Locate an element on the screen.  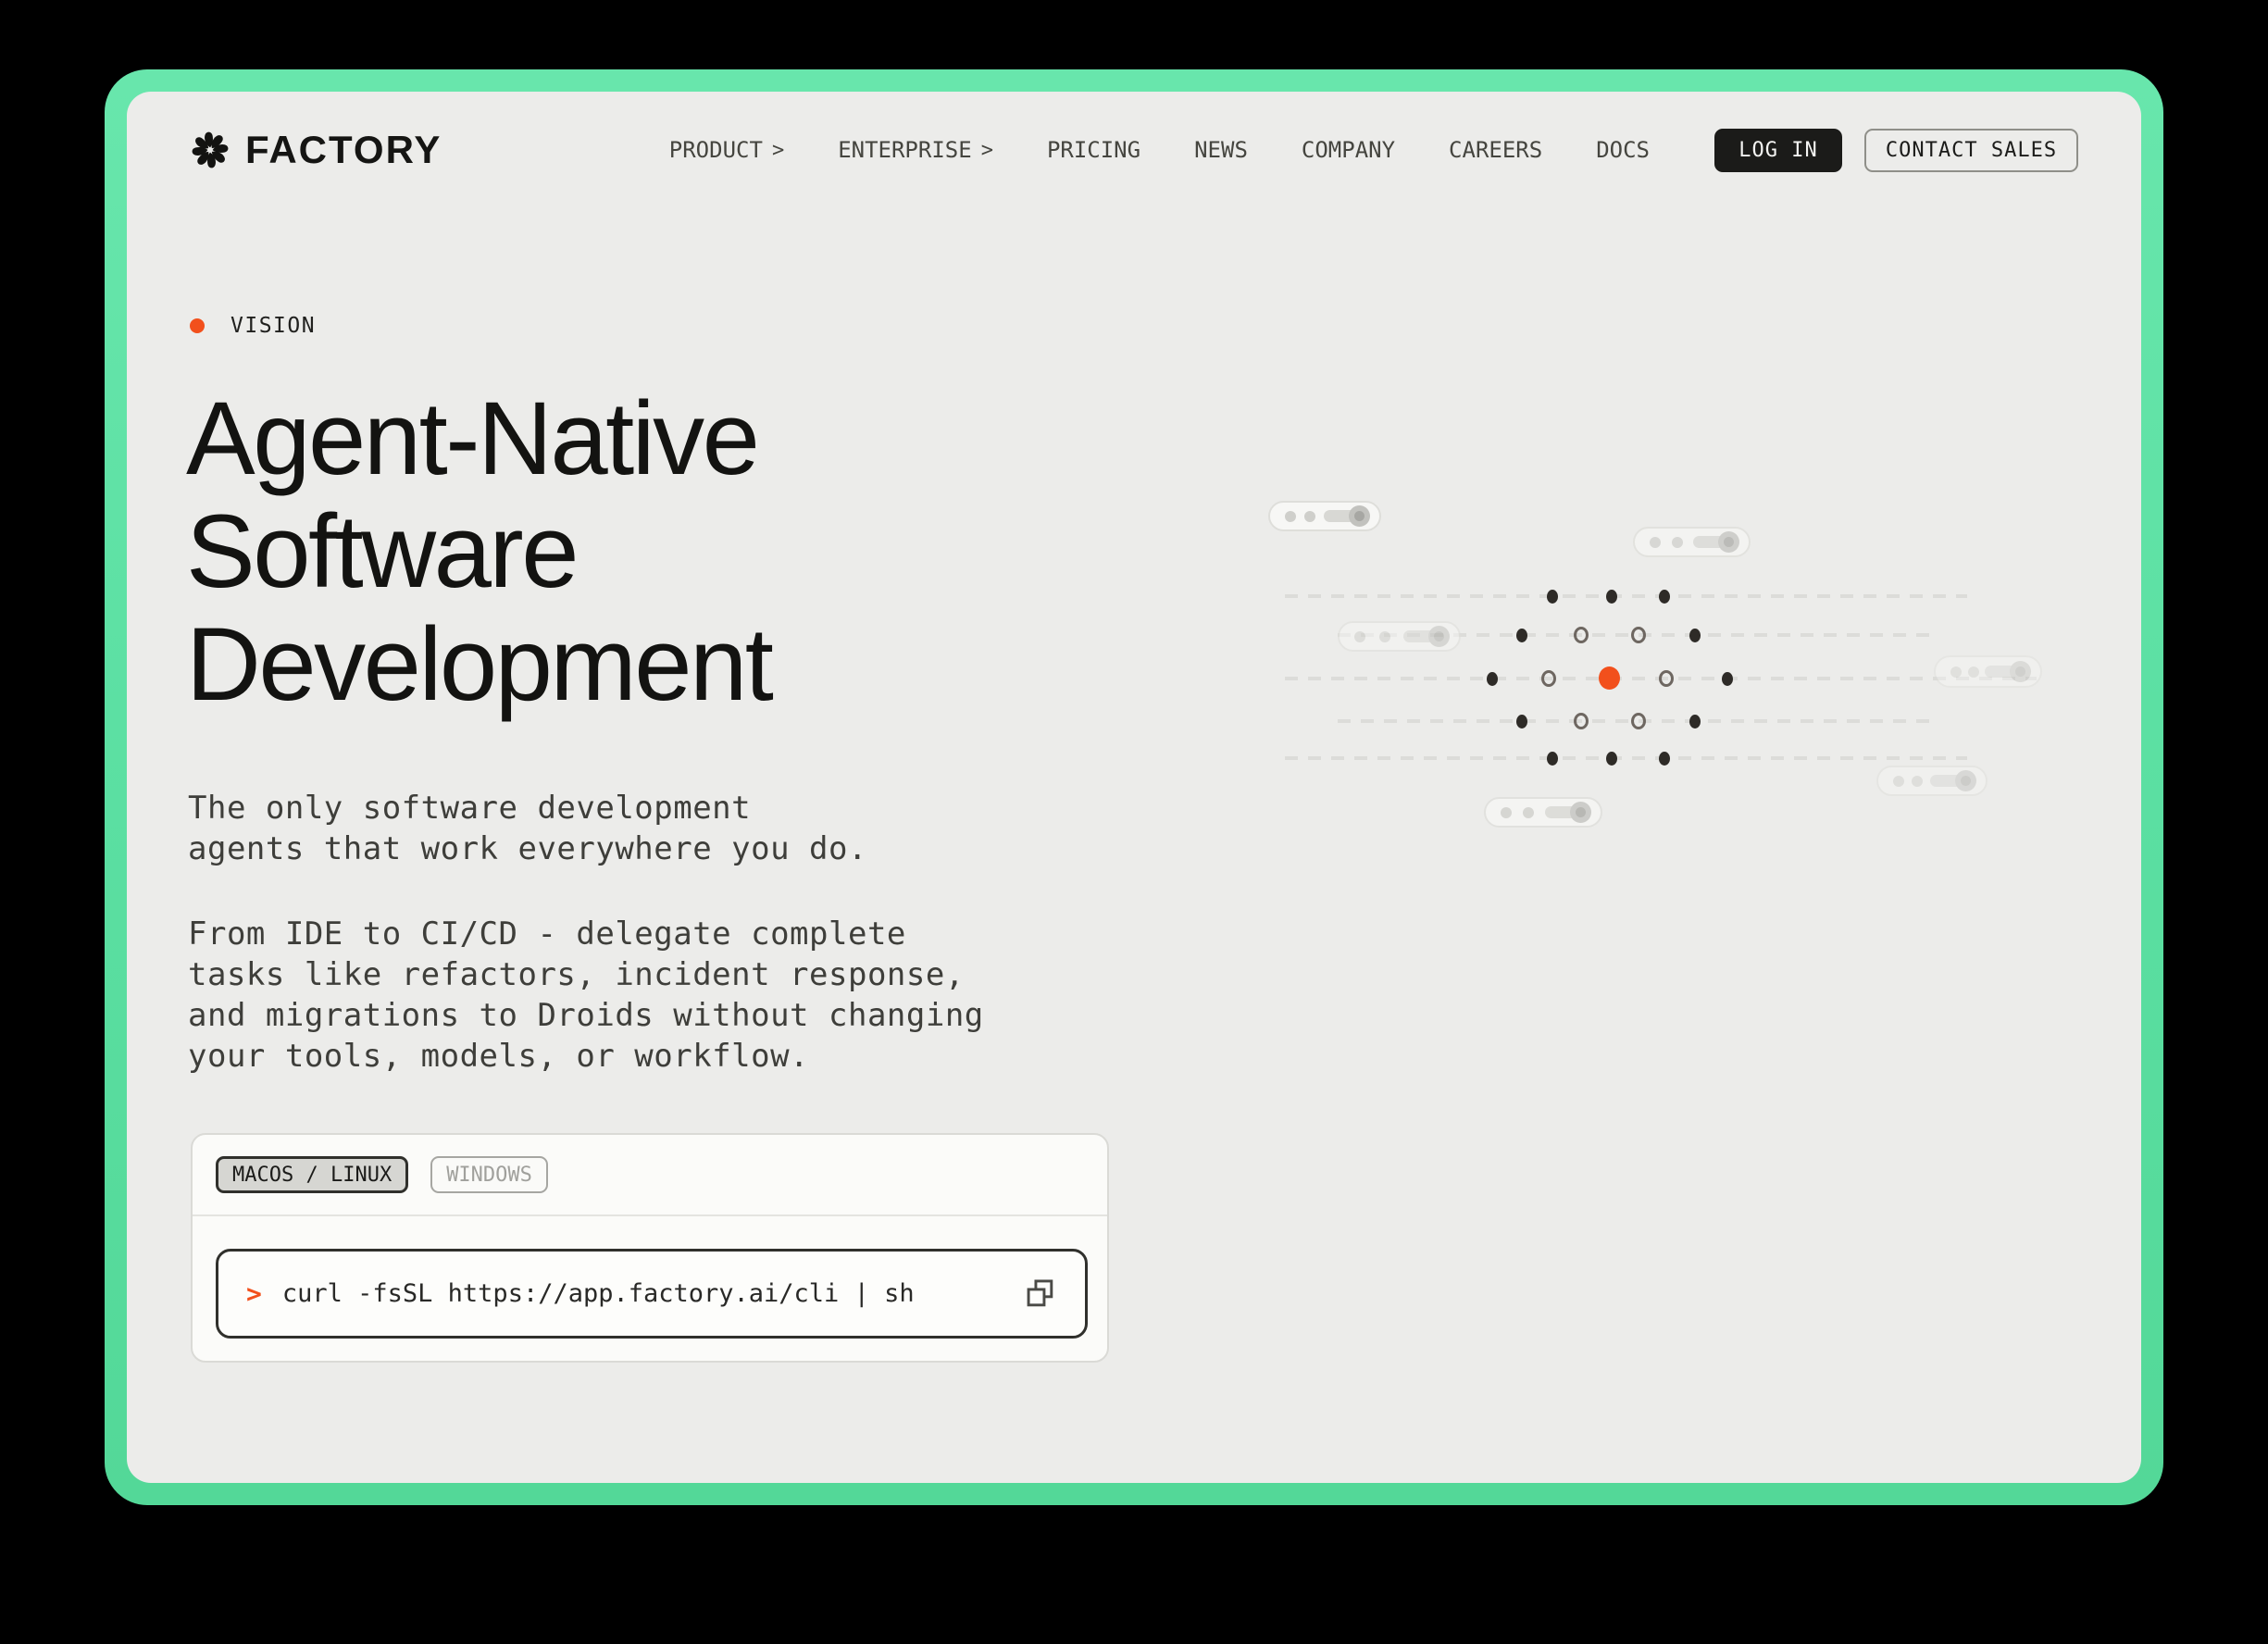
title-line-1: Agent-Native is located at coordinates (473, 438).